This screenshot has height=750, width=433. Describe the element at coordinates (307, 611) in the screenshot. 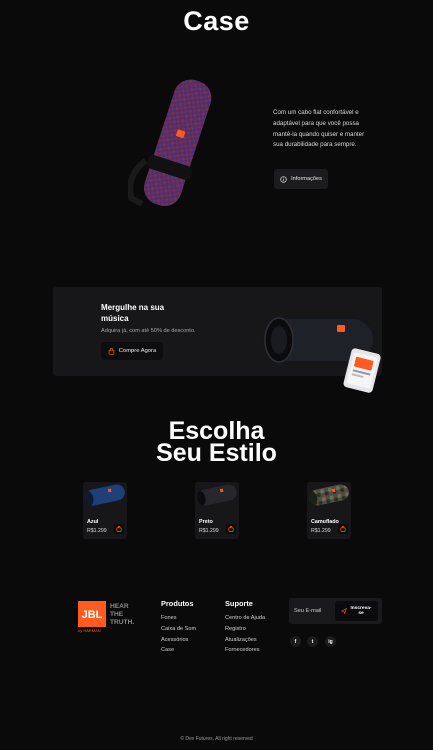

I see `email-input: Seu E-mail` at that location.